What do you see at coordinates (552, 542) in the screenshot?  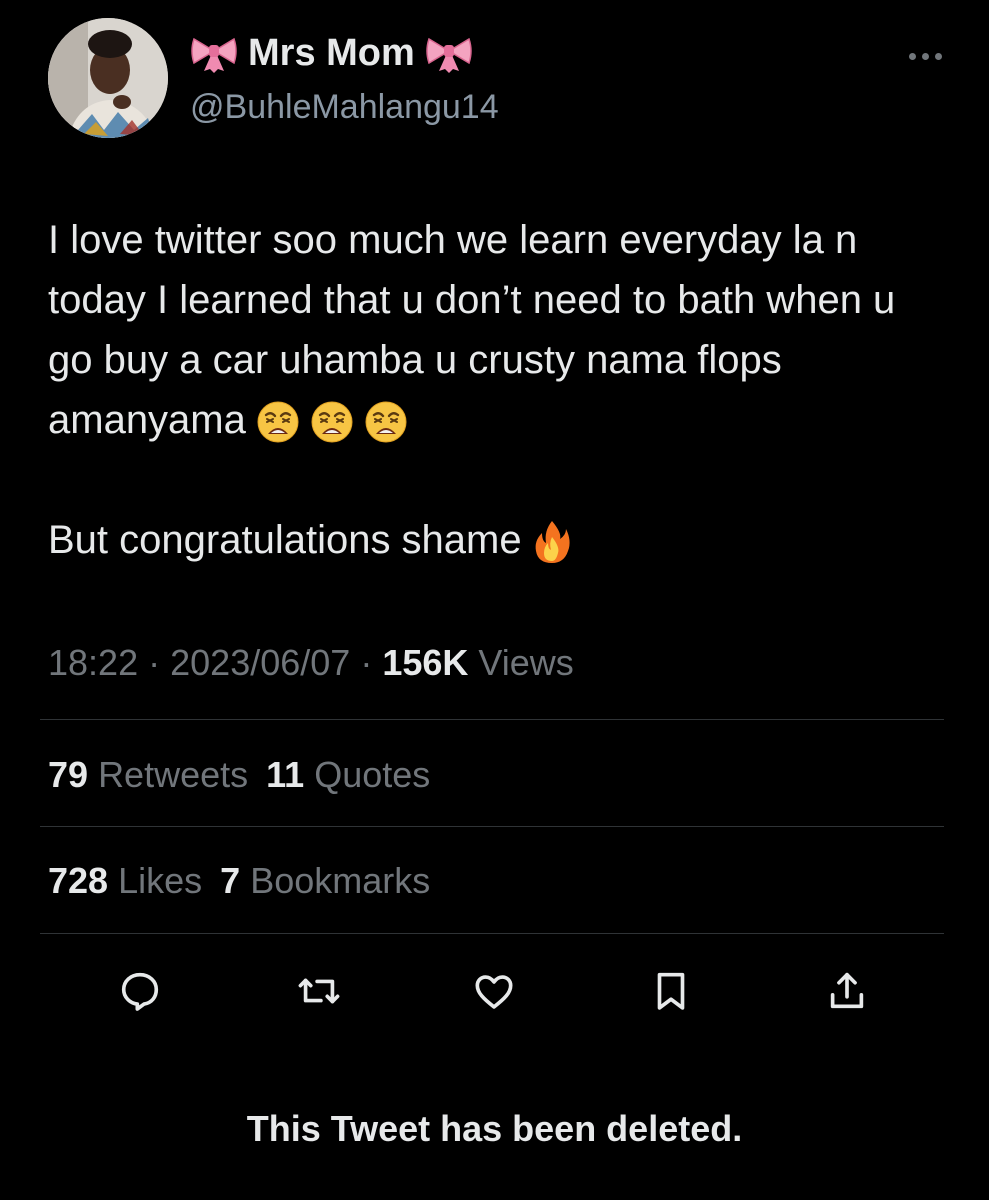 I see `fire-emoji-icon` at bounding box center [552, 542].